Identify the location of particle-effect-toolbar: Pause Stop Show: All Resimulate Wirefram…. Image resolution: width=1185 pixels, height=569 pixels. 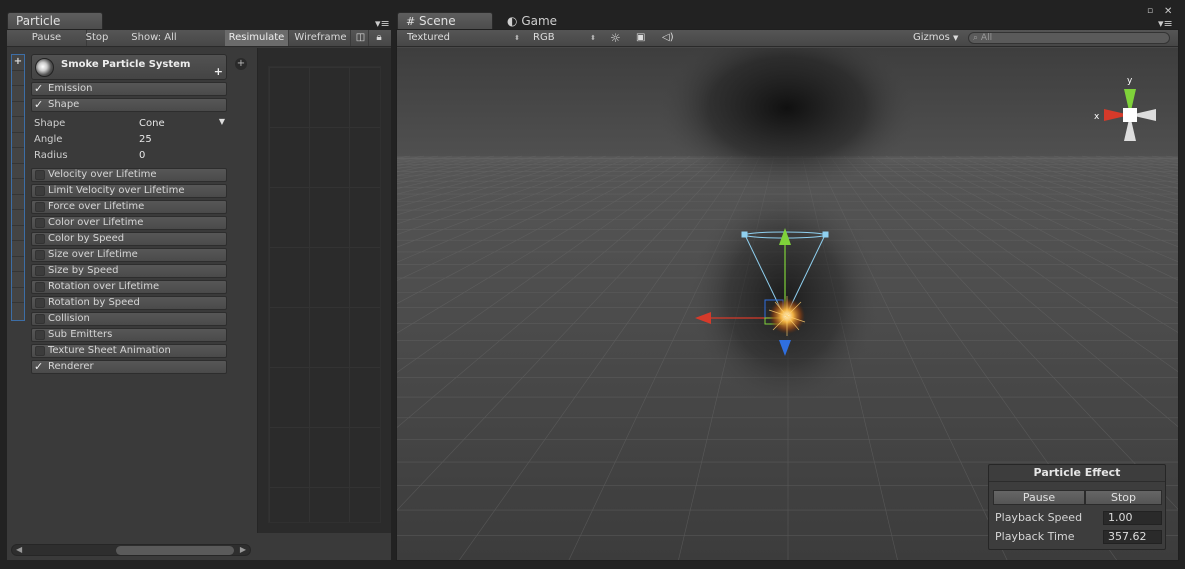
(199, 38).